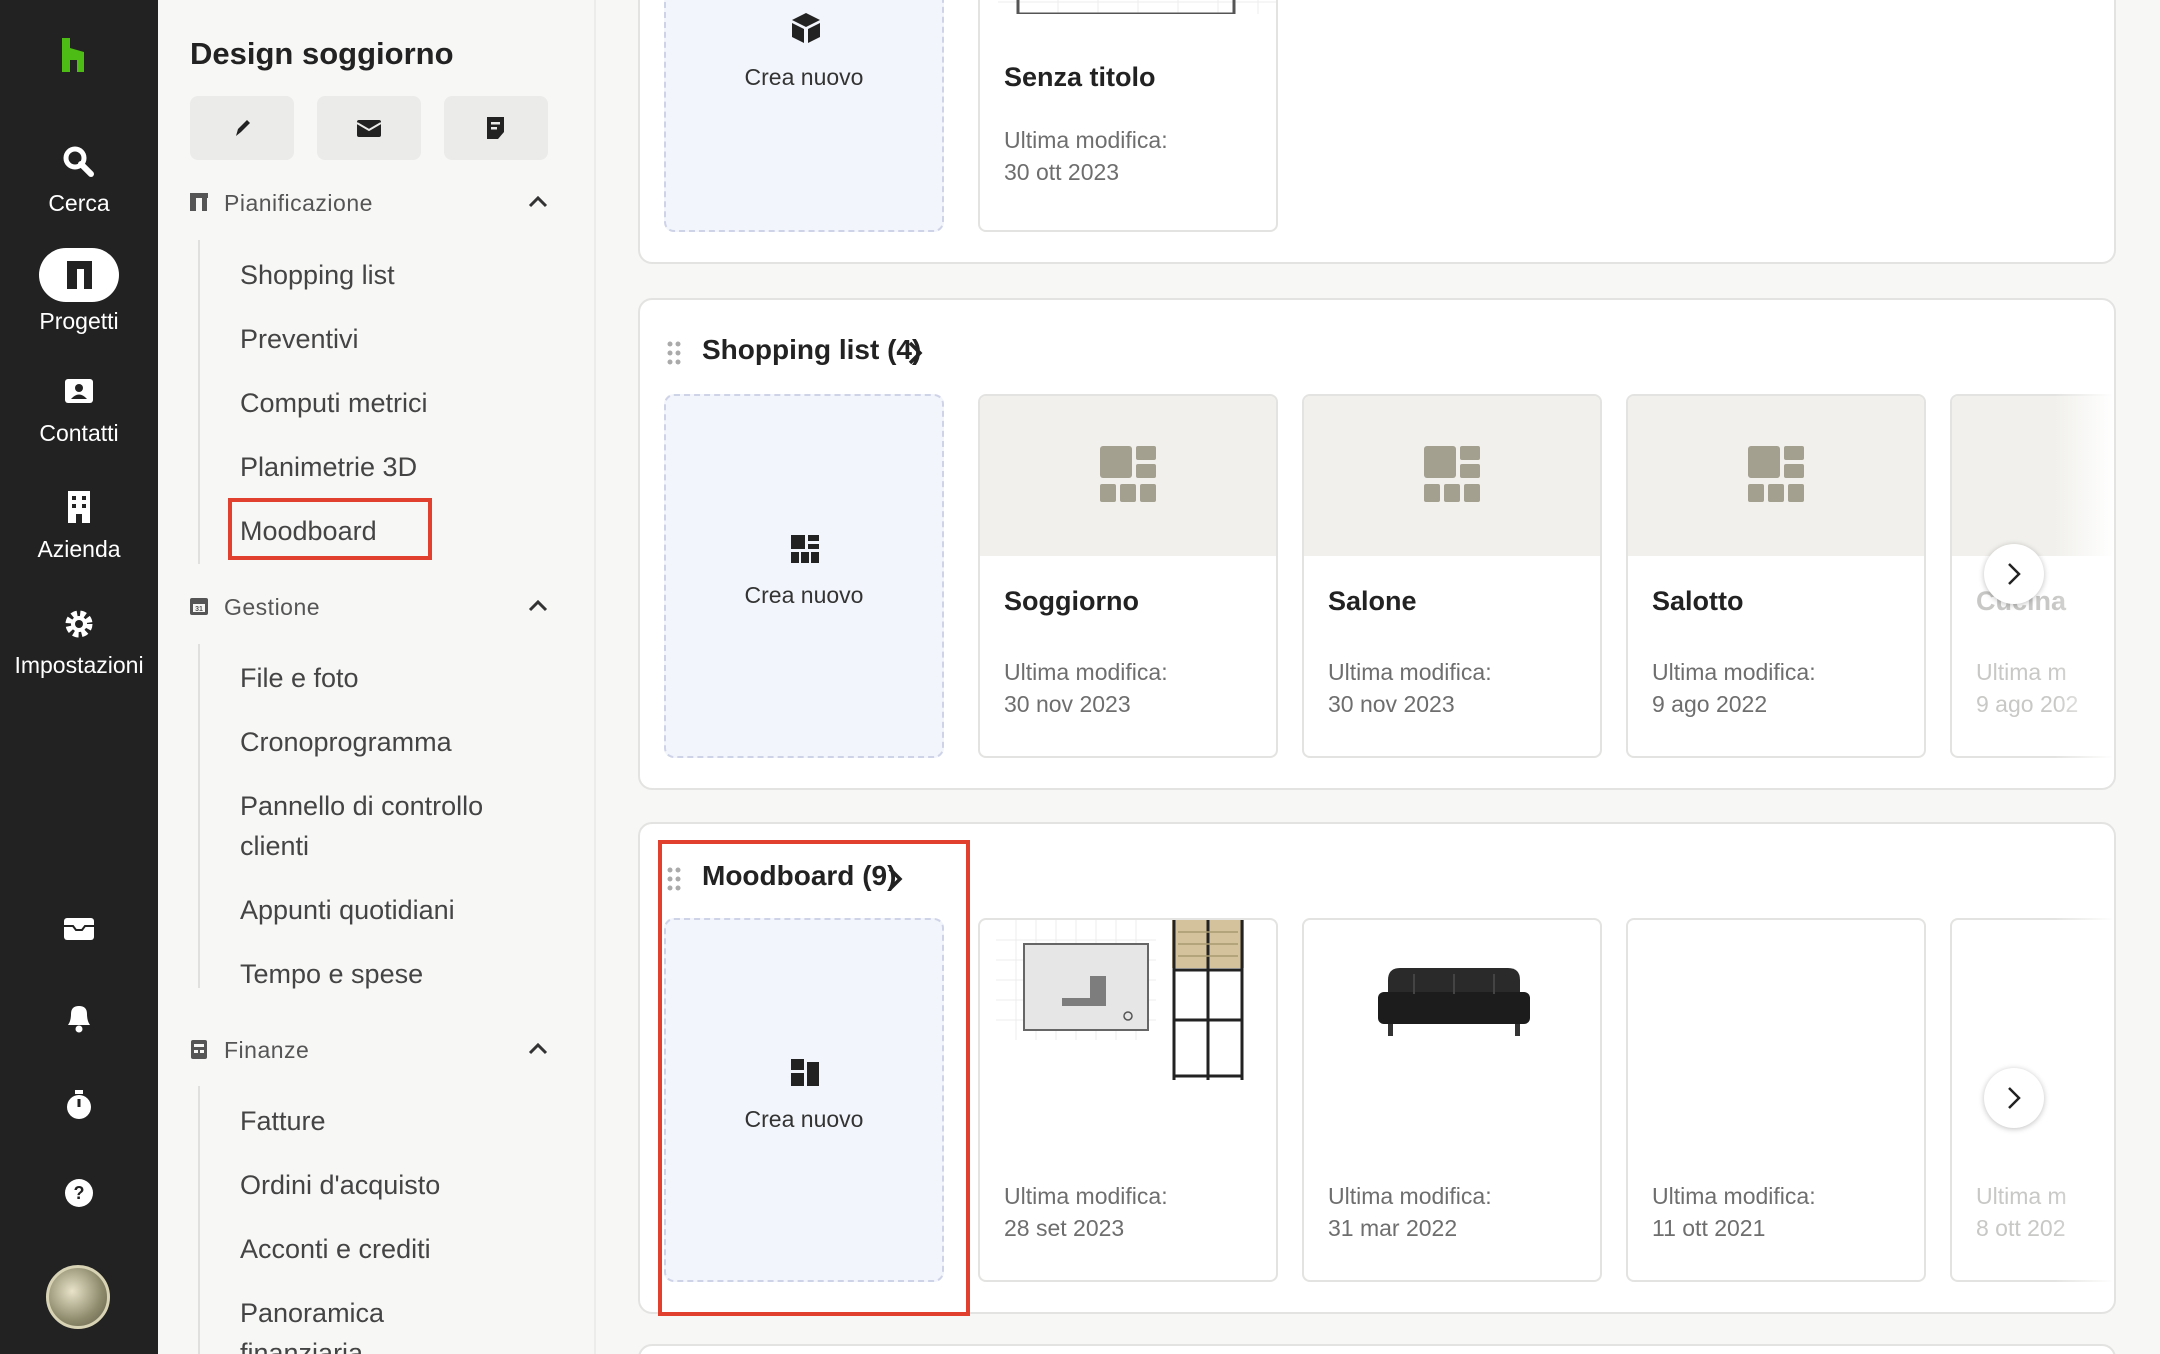 This screenshot has height=1354, width=2160. Describe the element at coordinates (400, 742) in the screenshot. I see `sidebar-item-cronoprogramma: Cronoprogramma` at that location.